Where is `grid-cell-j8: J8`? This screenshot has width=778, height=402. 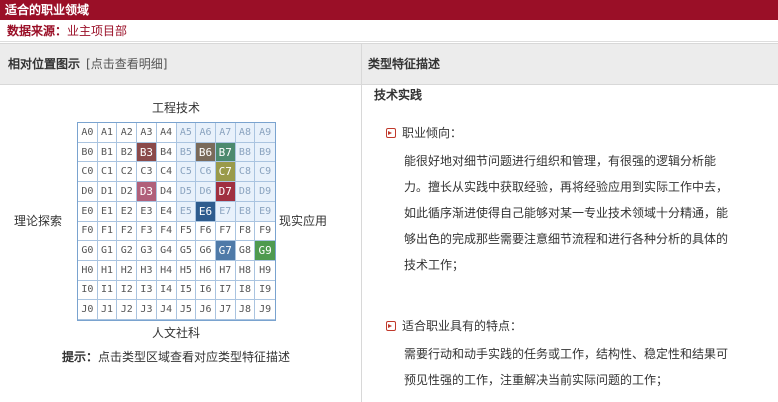 grid-cell-j8: J8 is located at coordinates (245, 310).